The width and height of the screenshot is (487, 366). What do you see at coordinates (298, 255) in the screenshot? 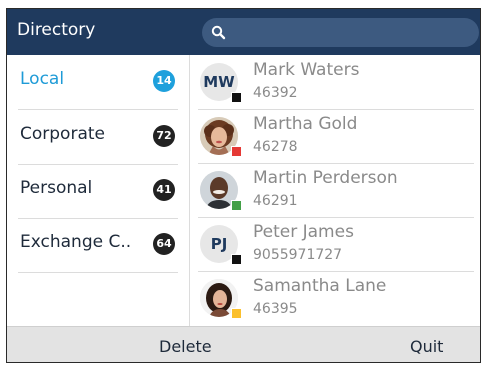
I see `contact-number: 9055971727` at bounding box center [298, 255].